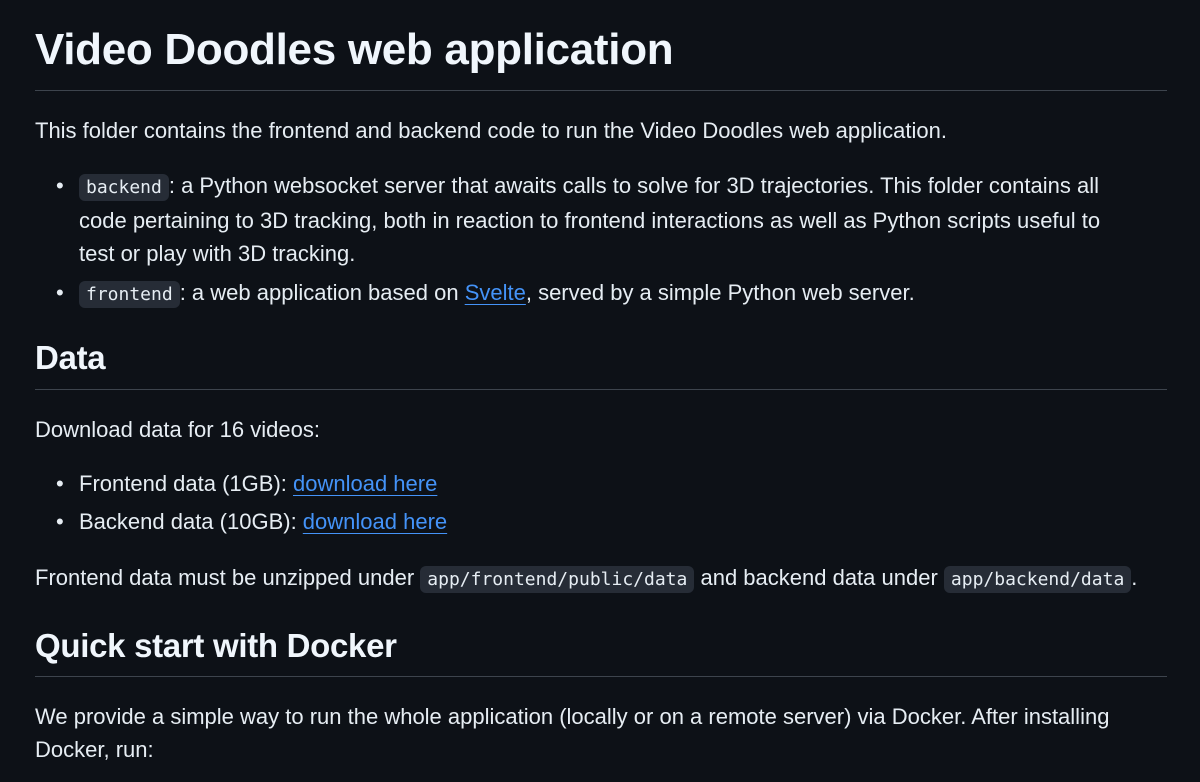 This screenshot has width=1200, height=782. What do you see at coordinates (375, 521) in the screenshot?
I see `backend-download-link: download here` at bounding box center [375, 521].